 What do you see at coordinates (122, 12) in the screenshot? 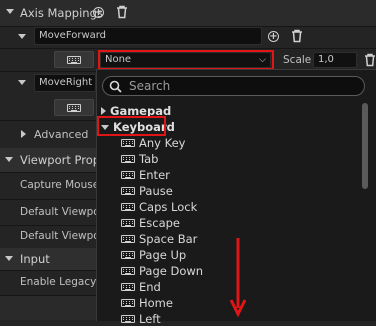
I see `delete-axis-mappings-icon` at bounding box center [122, 12].